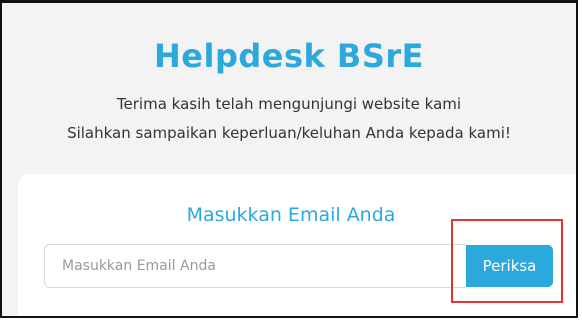  Describe the element at coordinates (509, 266) in the screenshot. I see `check-button: Periksa` at that location.